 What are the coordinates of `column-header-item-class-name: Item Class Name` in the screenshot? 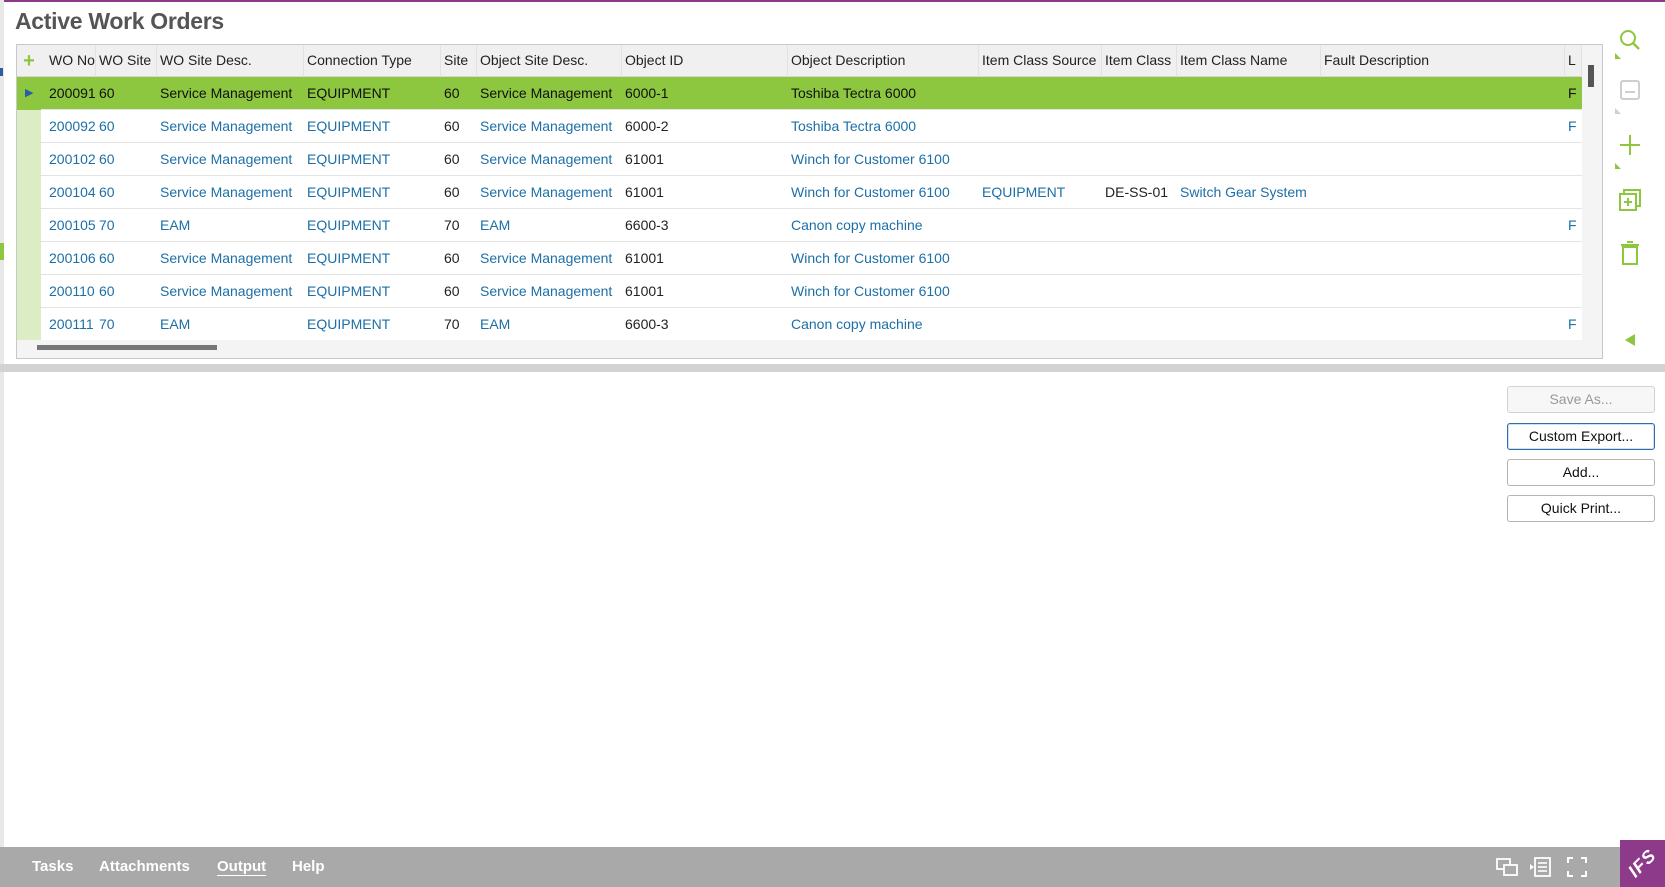 It's located at (1249, 61).